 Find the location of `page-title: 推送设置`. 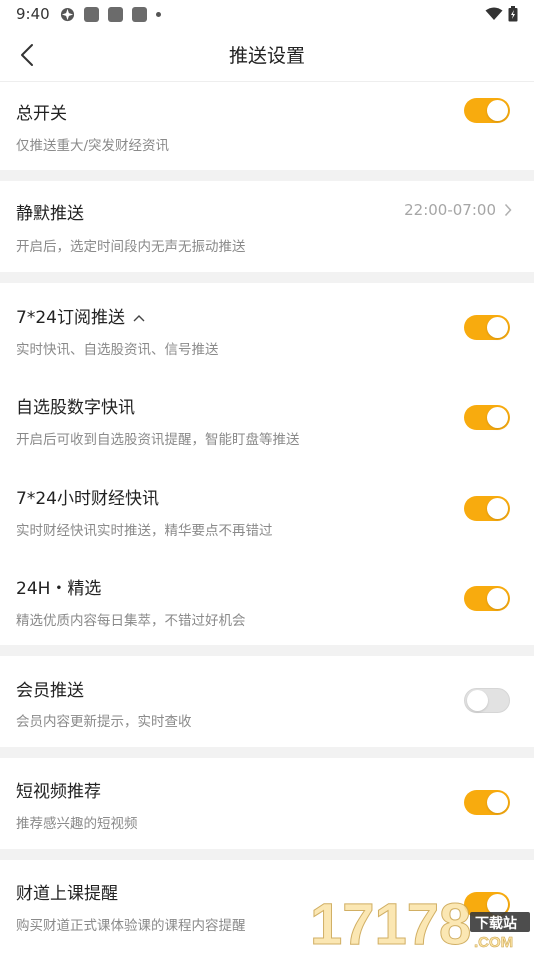

page-title: 推送设置 is located at coordinates (267, 54).